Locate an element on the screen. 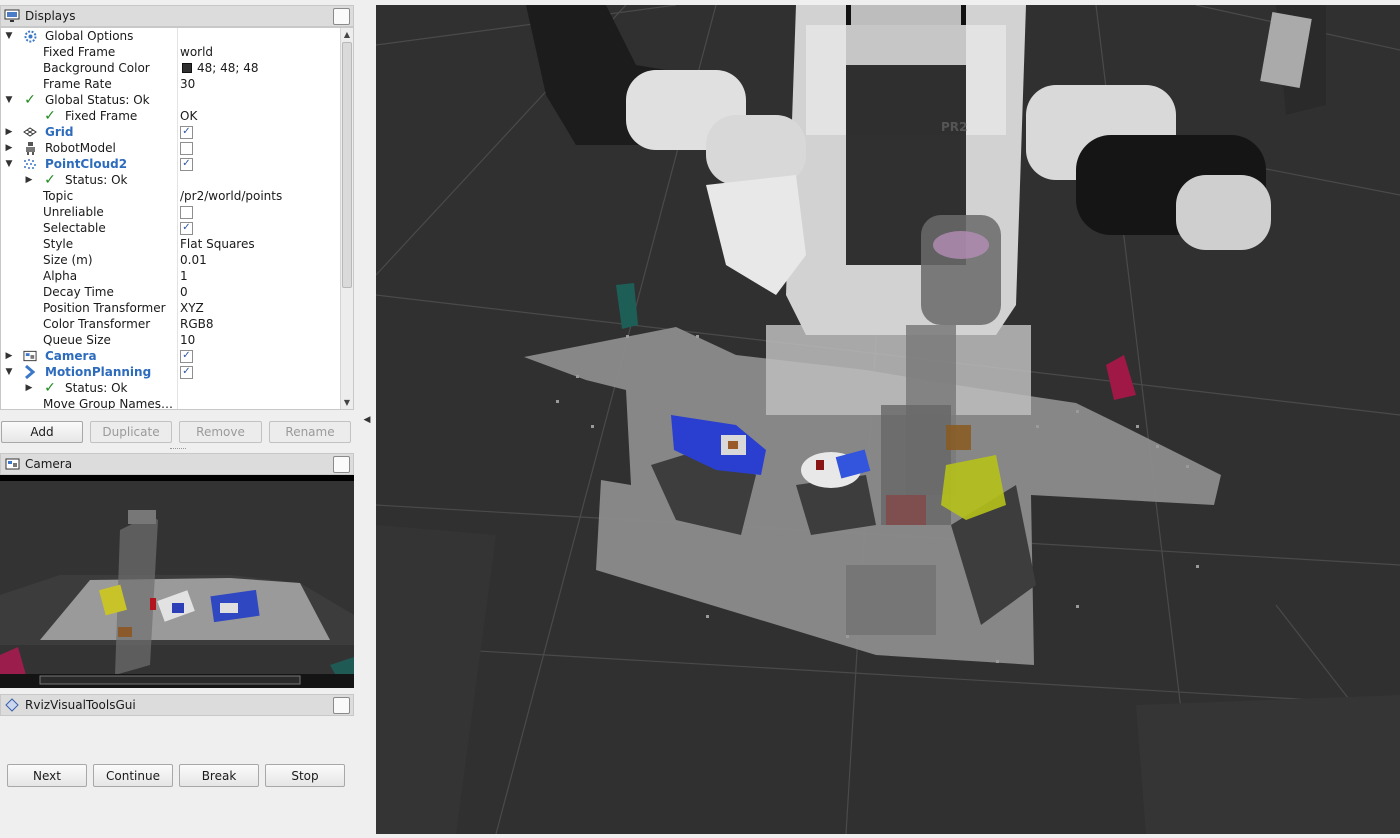 Image resolution: width=1400 pixels, height=838 pixels. splitter-handle is located at coordinates (178, 449).